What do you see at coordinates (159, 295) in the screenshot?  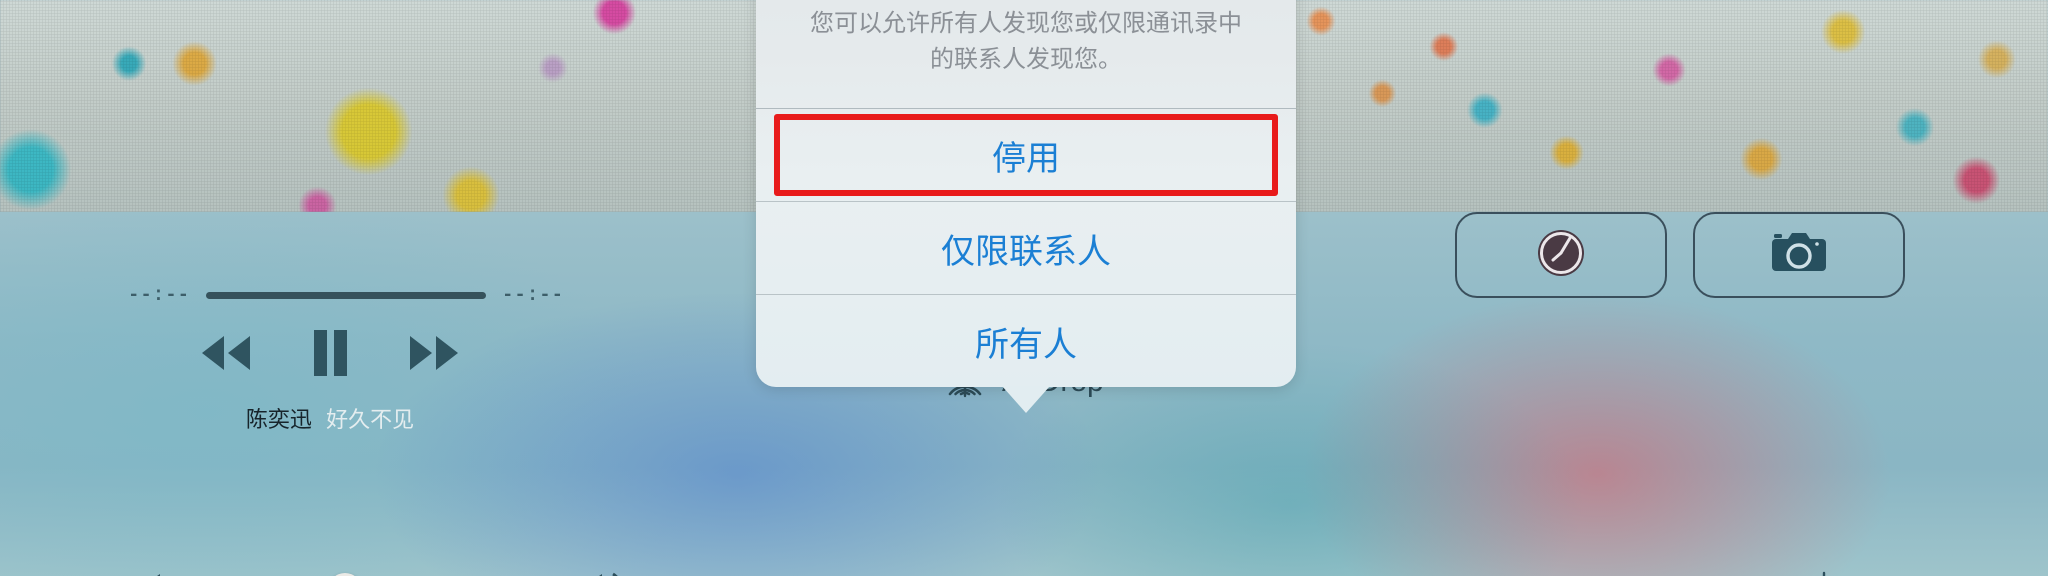 I see `elapsed-time: --:--` at bounding box center [159, 295].